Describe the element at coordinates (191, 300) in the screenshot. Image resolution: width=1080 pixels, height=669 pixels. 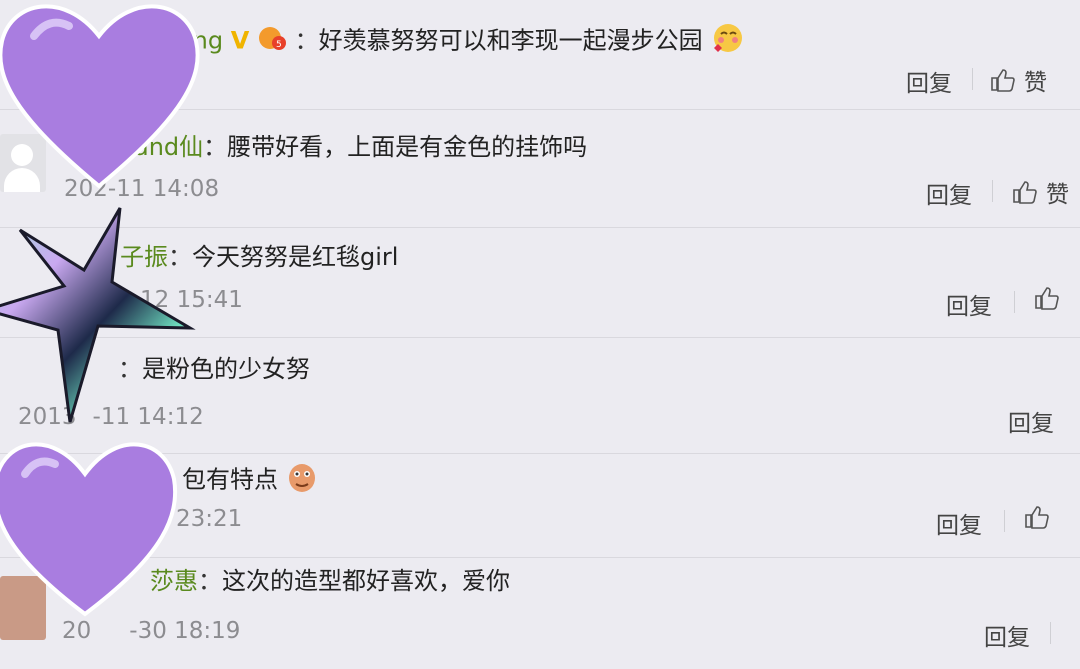
I see `comment-time: 12 15:41` at that location.